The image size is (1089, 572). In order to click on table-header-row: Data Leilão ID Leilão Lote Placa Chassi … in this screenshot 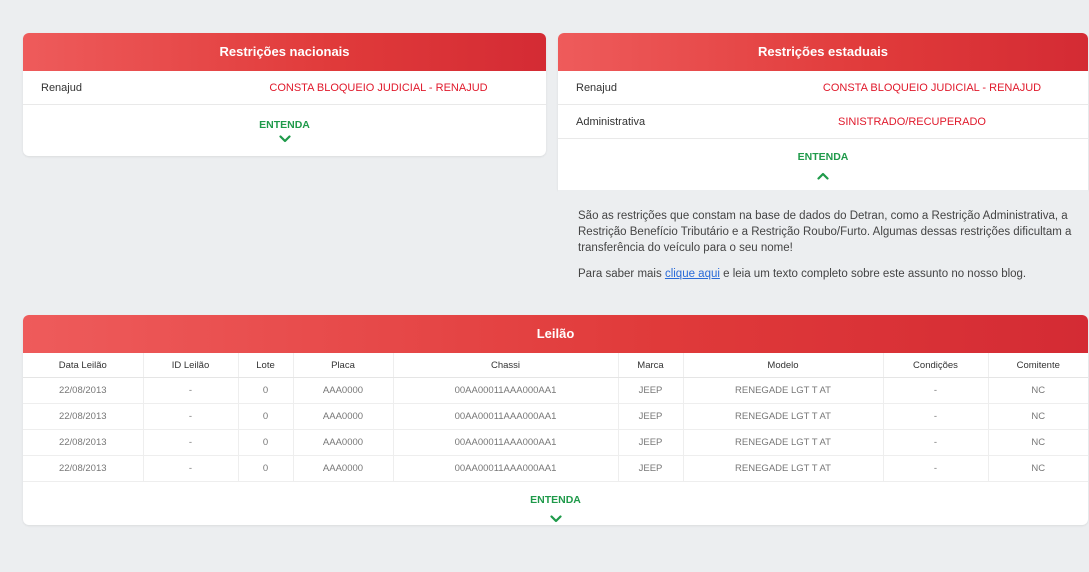, I will do `click(555, 365)`.